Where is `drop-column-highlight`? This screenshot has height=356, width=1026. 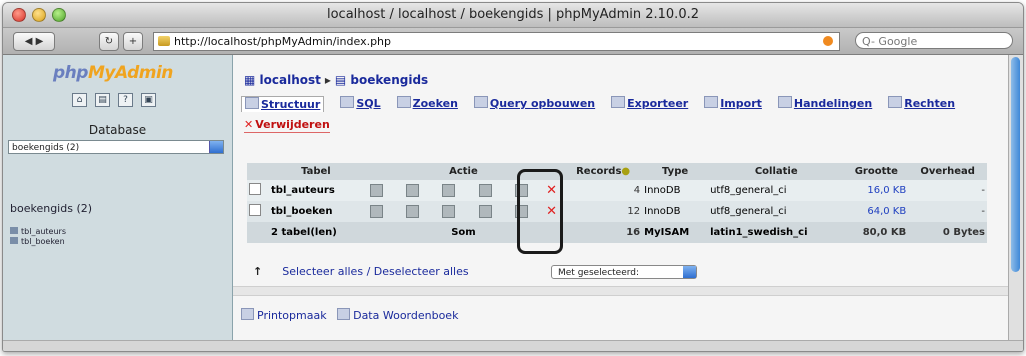 drop-column-highlight is located at coordinates (540, 211).